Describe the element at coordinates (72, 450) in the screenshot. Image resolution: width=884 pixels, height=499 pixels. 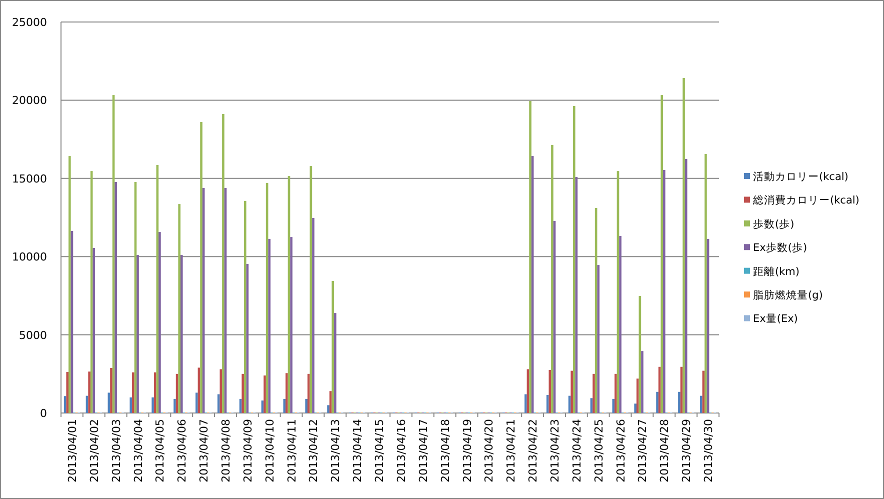
I see `x-tick-label: 2013/04/01` at that location.